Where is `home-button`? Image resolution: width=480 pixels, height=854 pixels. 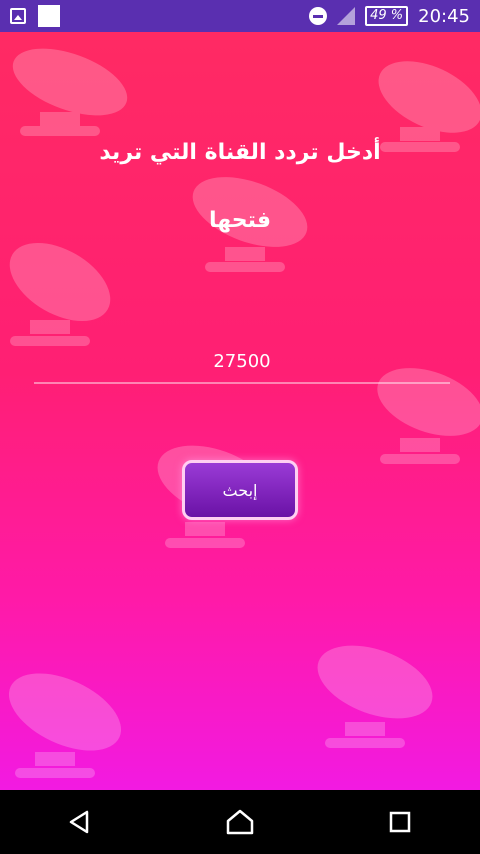
home-button is located at coordinates (240, 822).